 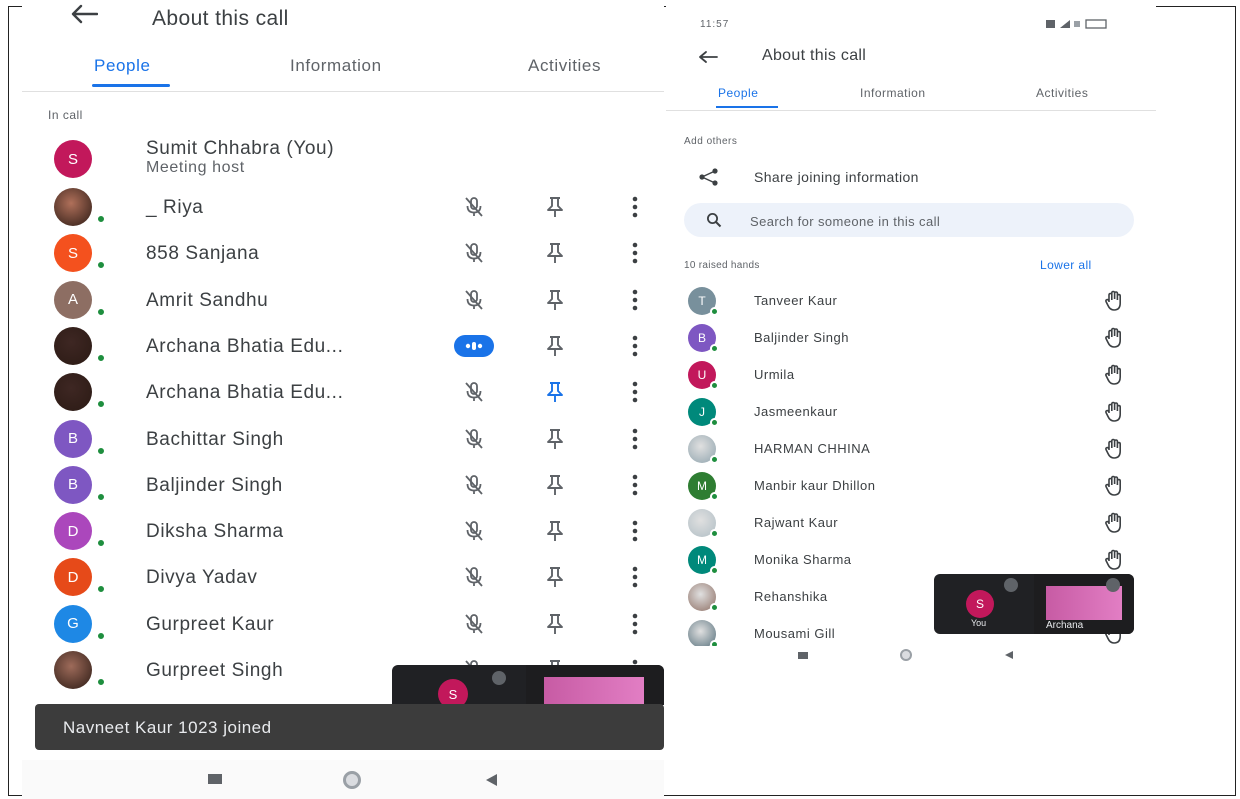 What do you see at coordinates (845, 221) in the screenshot?
I see `search-placeholder: Search for someone in this call` at bounding box center [845, 221].